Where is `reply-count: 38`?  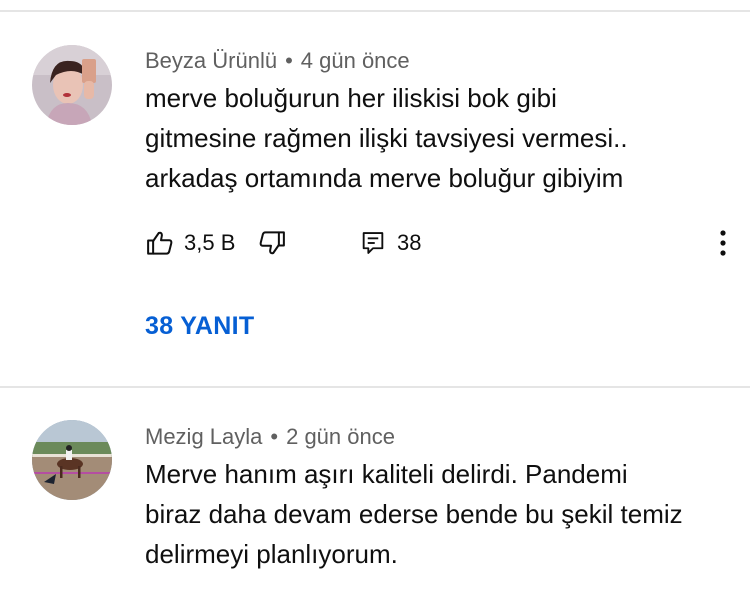
reply-count: 38 is located at coordinates (409, 242).